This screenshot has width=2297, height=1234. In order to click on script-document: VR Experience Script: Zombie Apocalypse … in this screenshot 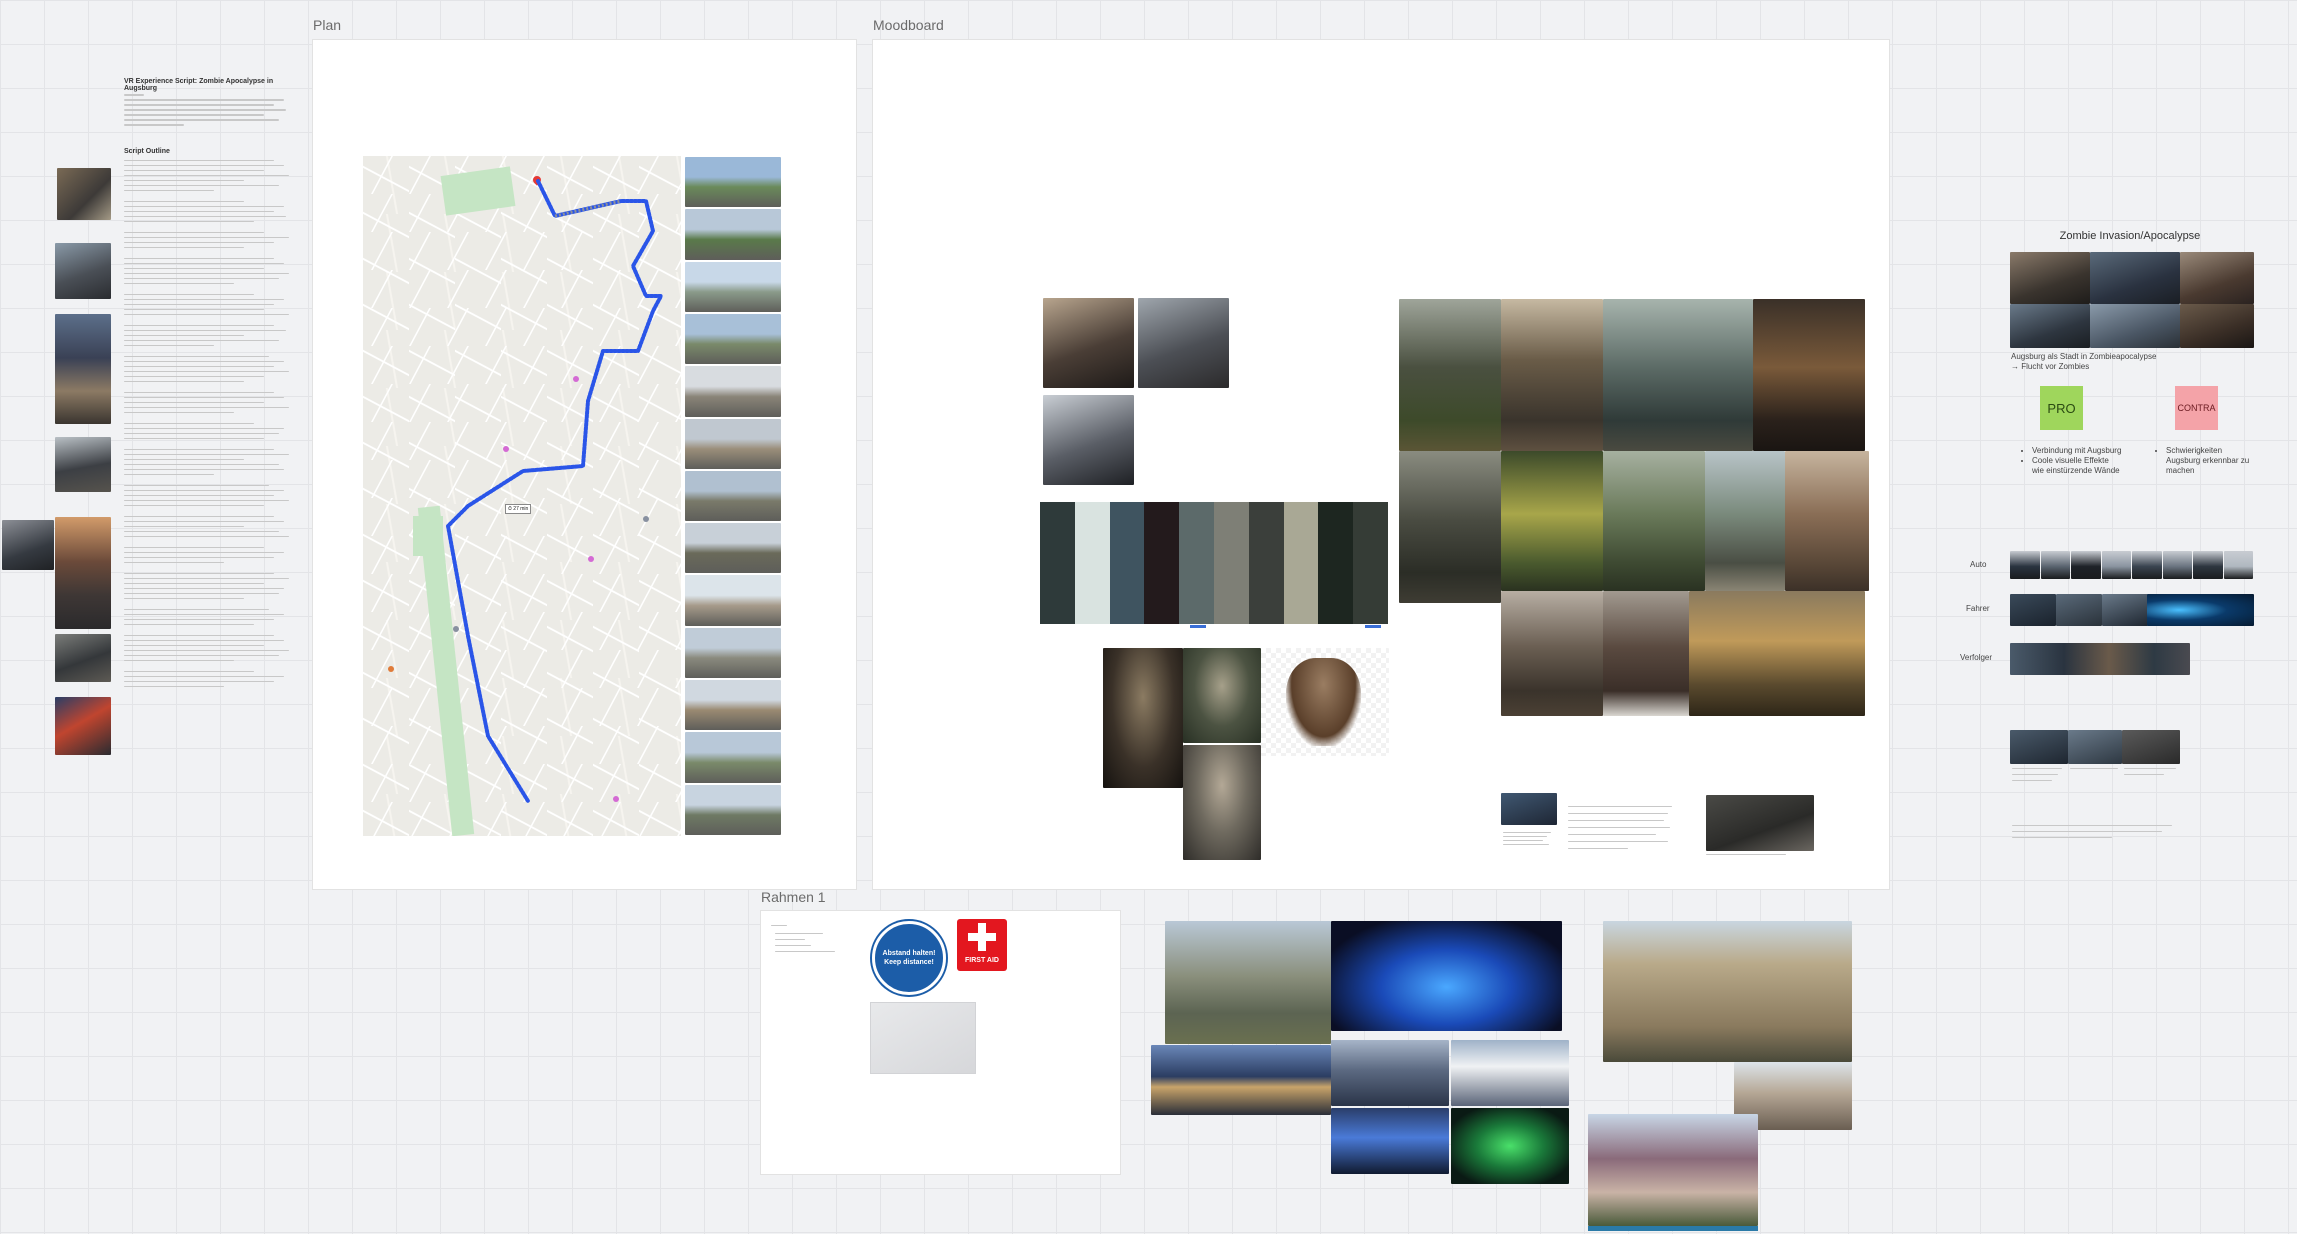, I will do `click(206, 462)`.